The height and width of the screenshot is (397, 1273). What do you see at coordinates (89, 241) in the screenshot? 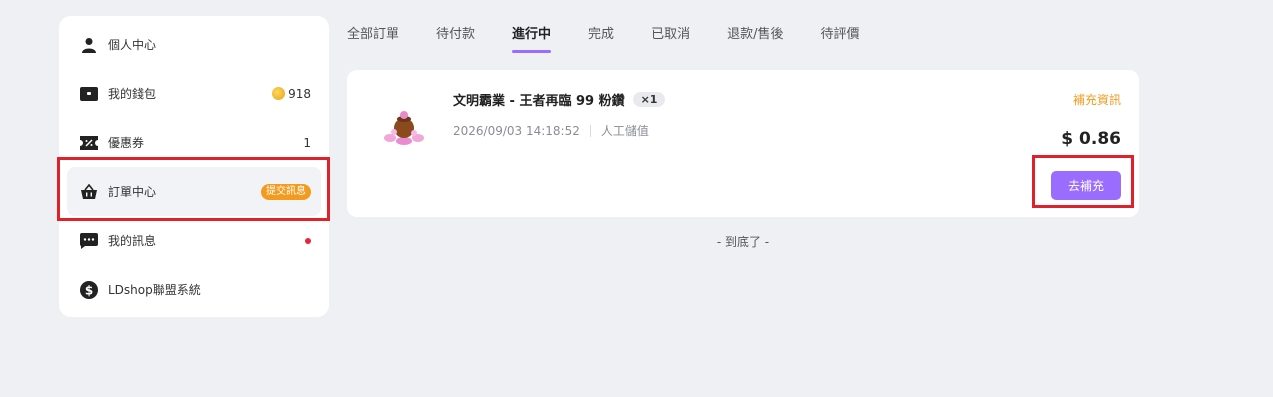
I see `chat-icon` at bounding box center [89, 241].